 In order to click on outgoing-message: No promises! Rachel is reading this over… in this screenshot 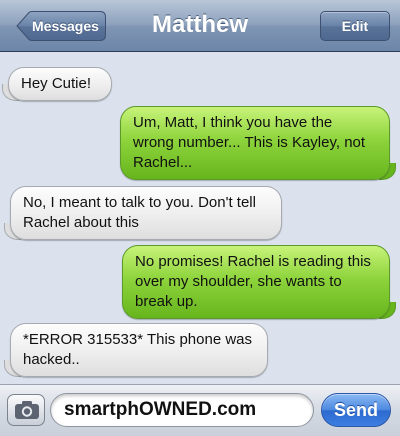, I will do `click(259, 282)`.